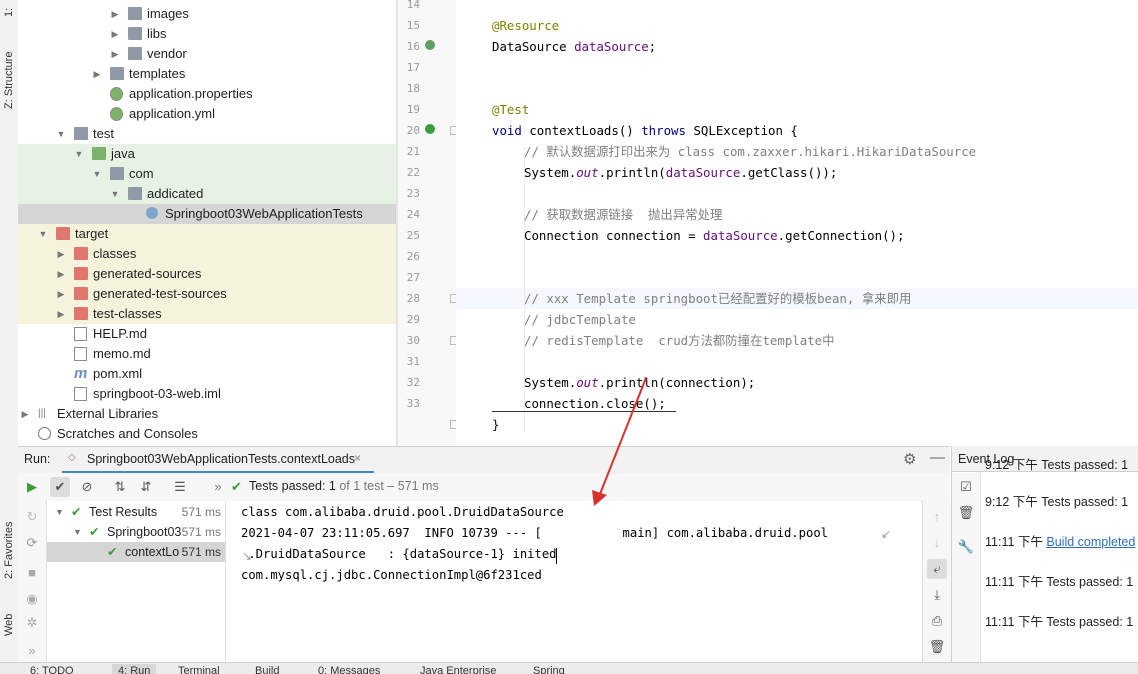 This screenshot has width=1138, height=674. I want to click on line-number: 17, so click(413, 67).